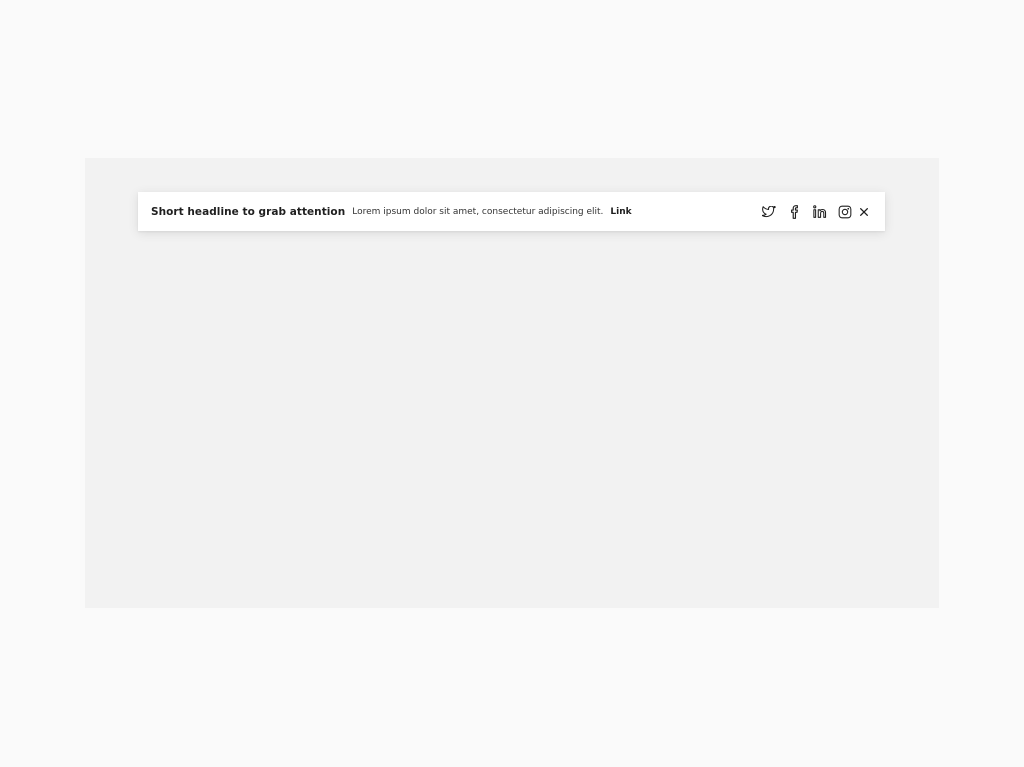 The image size is (1024, 767). Describe the element at coordinates (248, 211) in the screenshot. I see `banner-headline: Short headline to grab attention` at that location.